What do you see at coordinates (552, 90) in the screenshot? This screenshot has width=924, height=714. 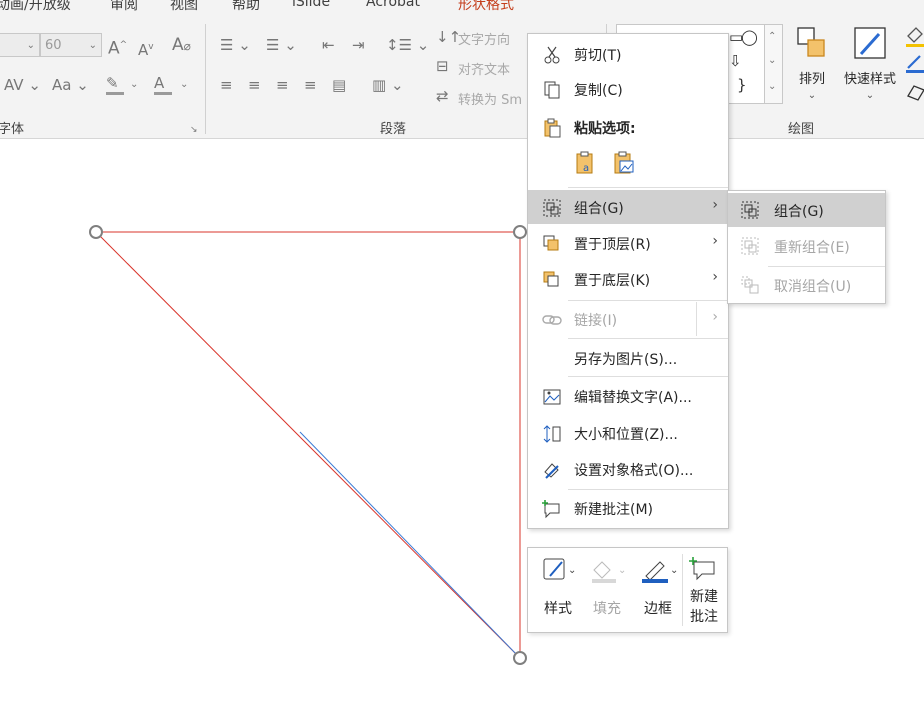 I see `copy-icon` at bounding box center [552, 90].